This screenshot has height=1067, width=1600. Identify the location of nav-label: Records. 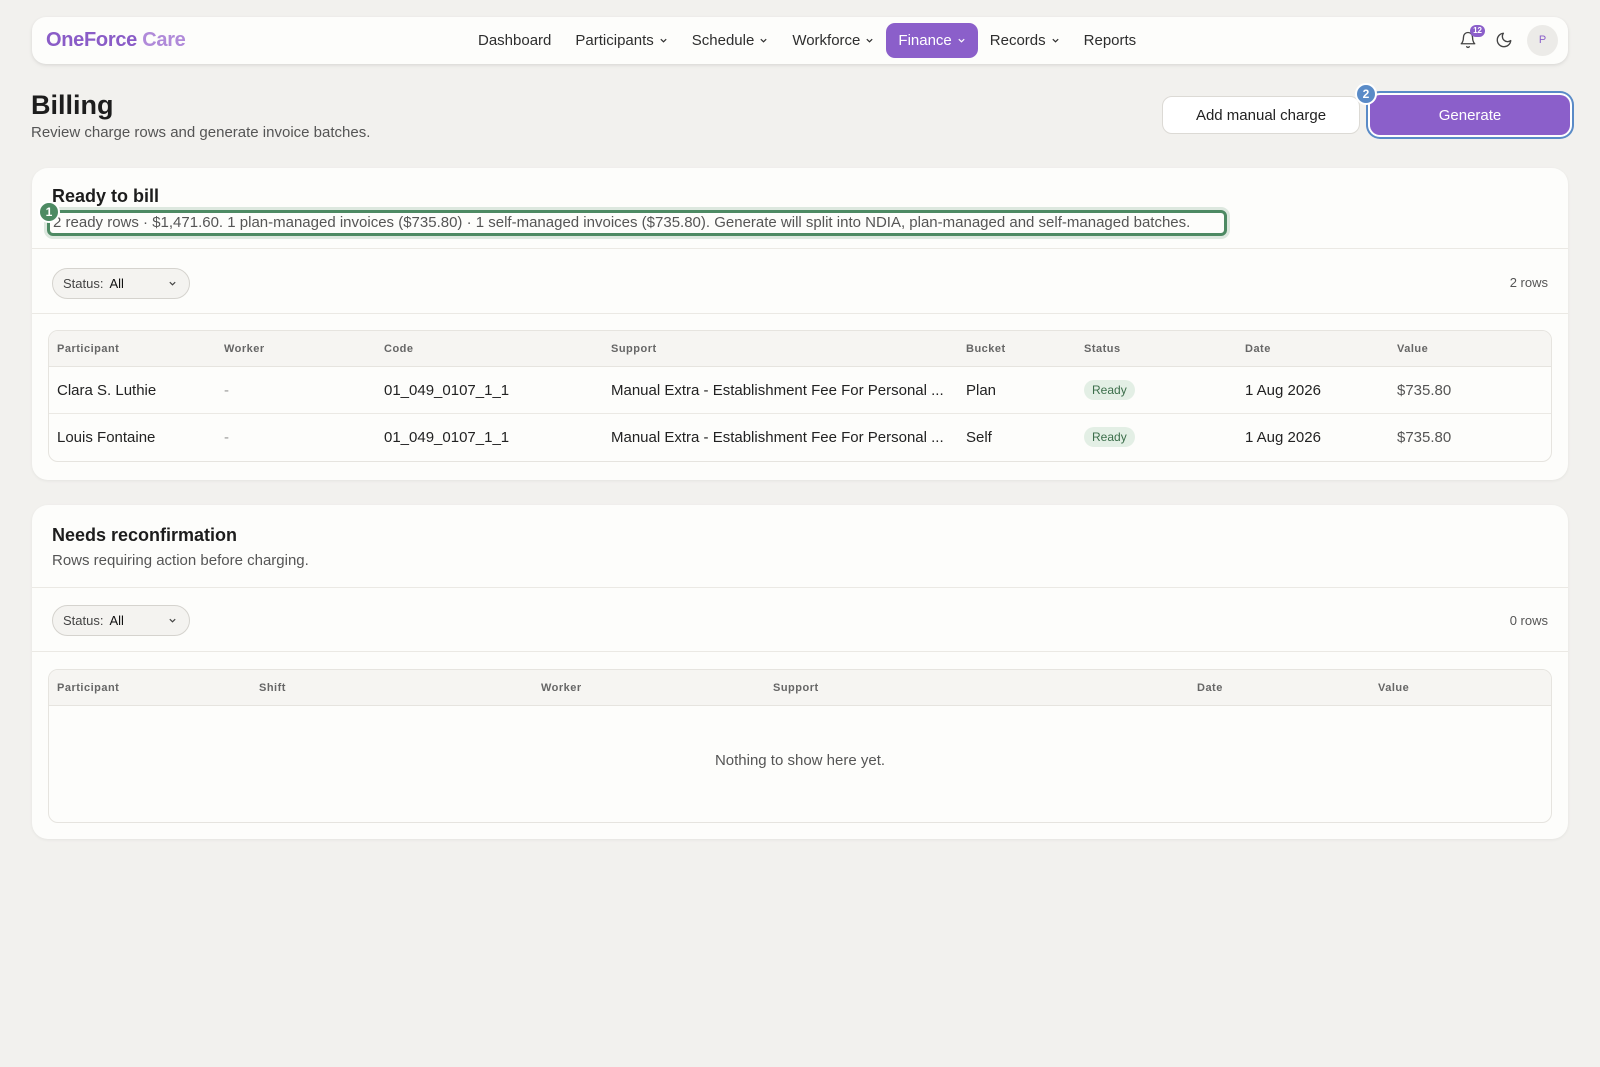
(1017, 40).